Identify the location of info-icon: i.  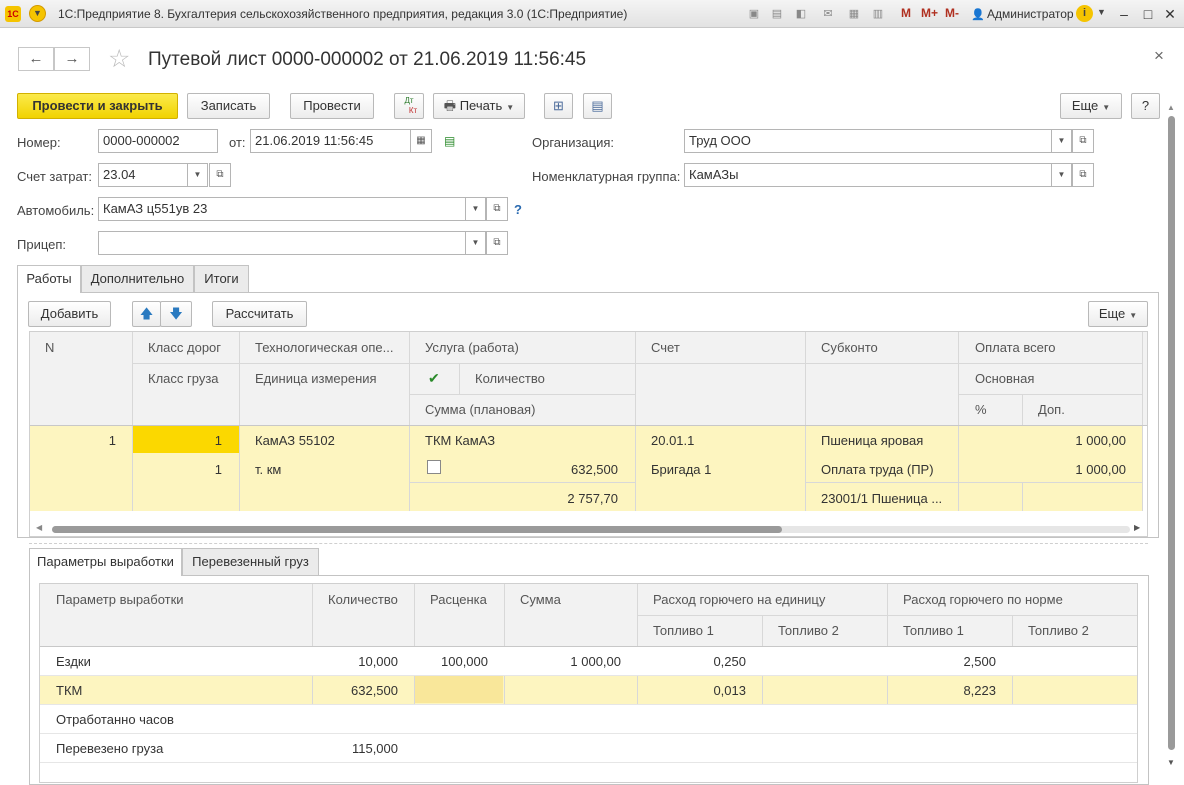
(1084, 13).